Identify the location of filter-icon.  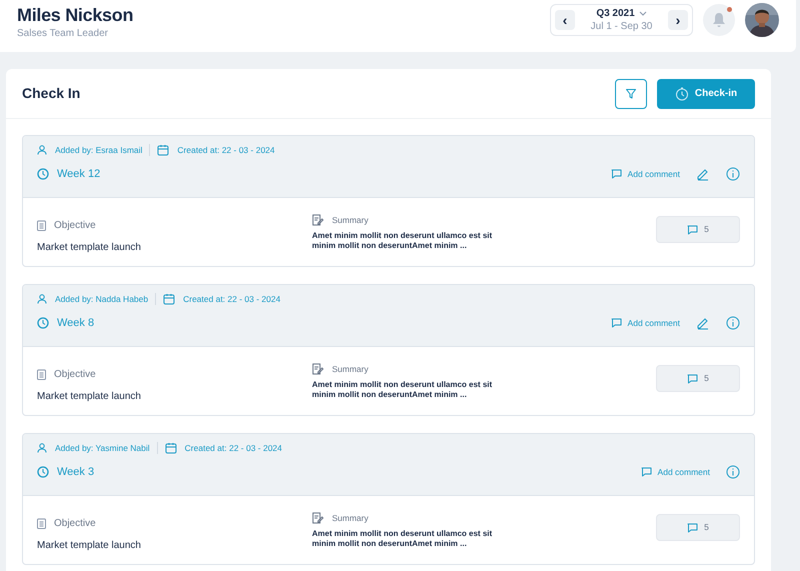
(631, 94).